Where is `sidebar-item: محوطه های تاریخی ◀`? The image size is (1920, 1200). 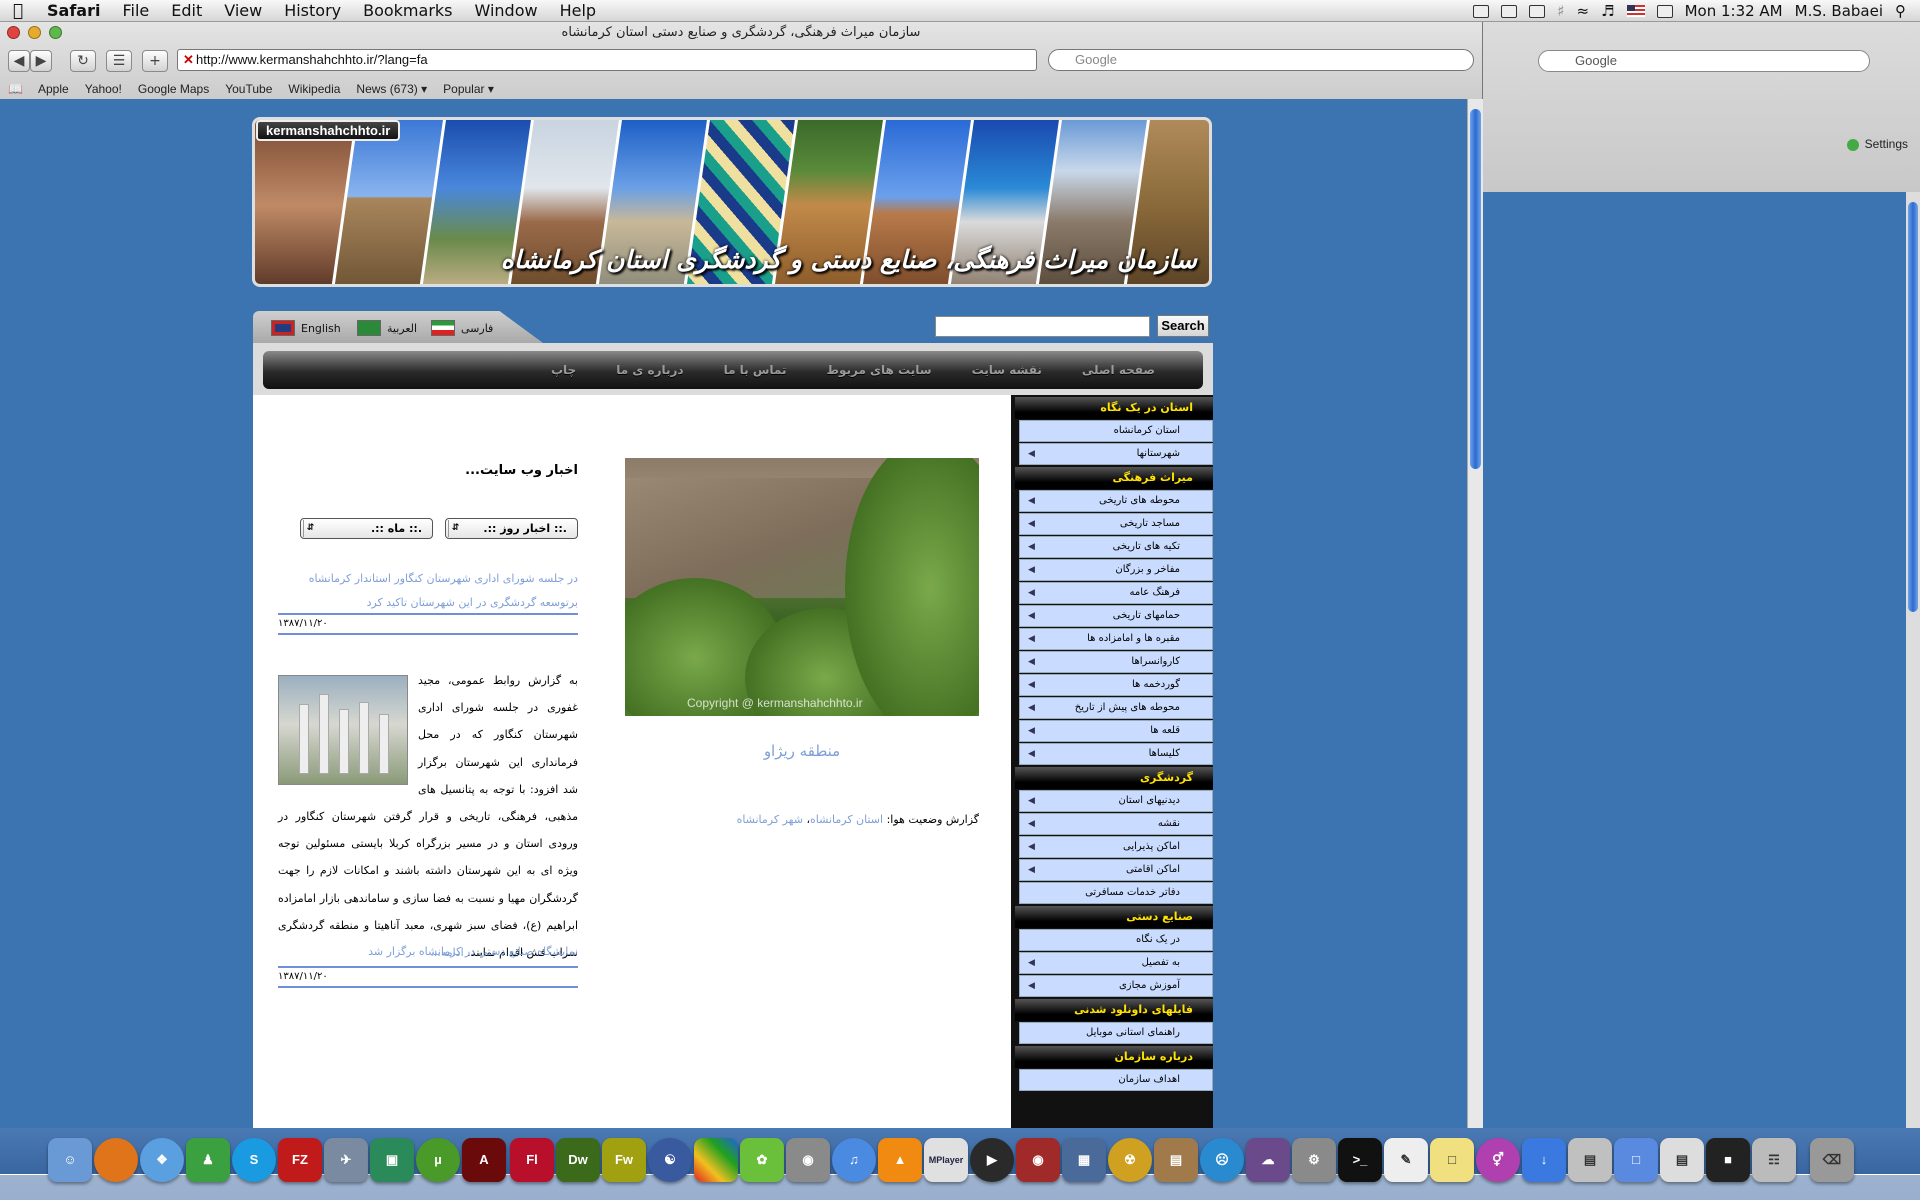 sidebar-item: محوطه های تاریخی ◀ is located at coordinates (1116, 501).